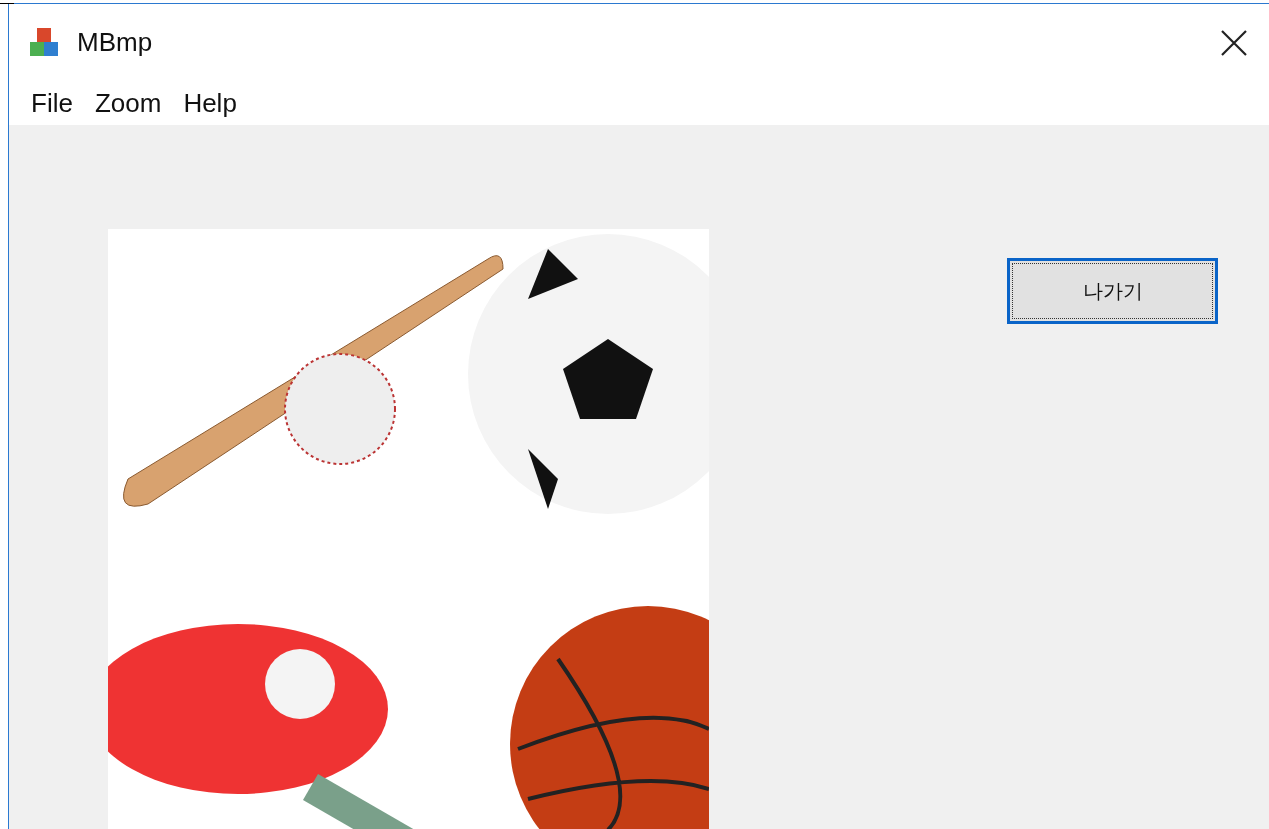 The width and height of the screenshot is (1269, 829). Describe the element at coordinates (1112, 291) in the screenshot. I see `exit-button: 나가기` at that location.